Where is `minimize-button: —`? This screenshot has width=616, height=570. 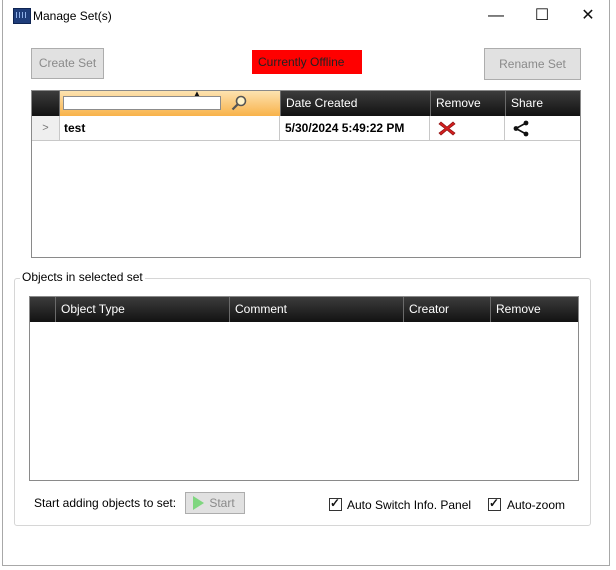 minimize-button: — is located at coordinates (496, 16).